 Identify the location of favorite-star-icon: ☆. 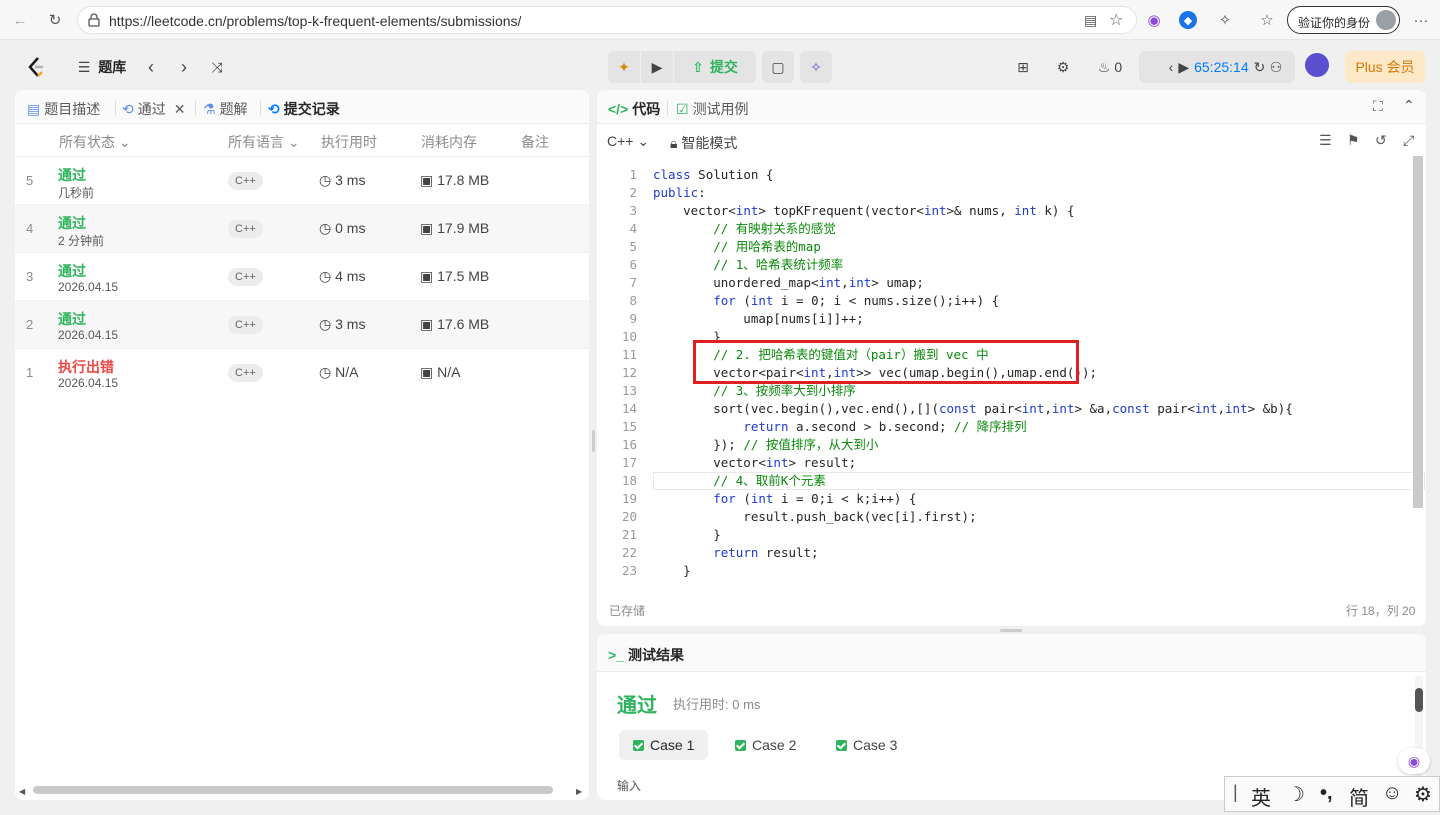
(1116, 20).